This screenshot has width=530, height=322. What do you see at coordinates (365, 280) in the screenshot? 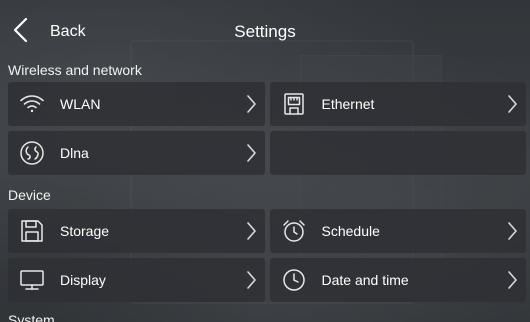
I see `date-time-label: Date and time` at bounding box center [365, 280].